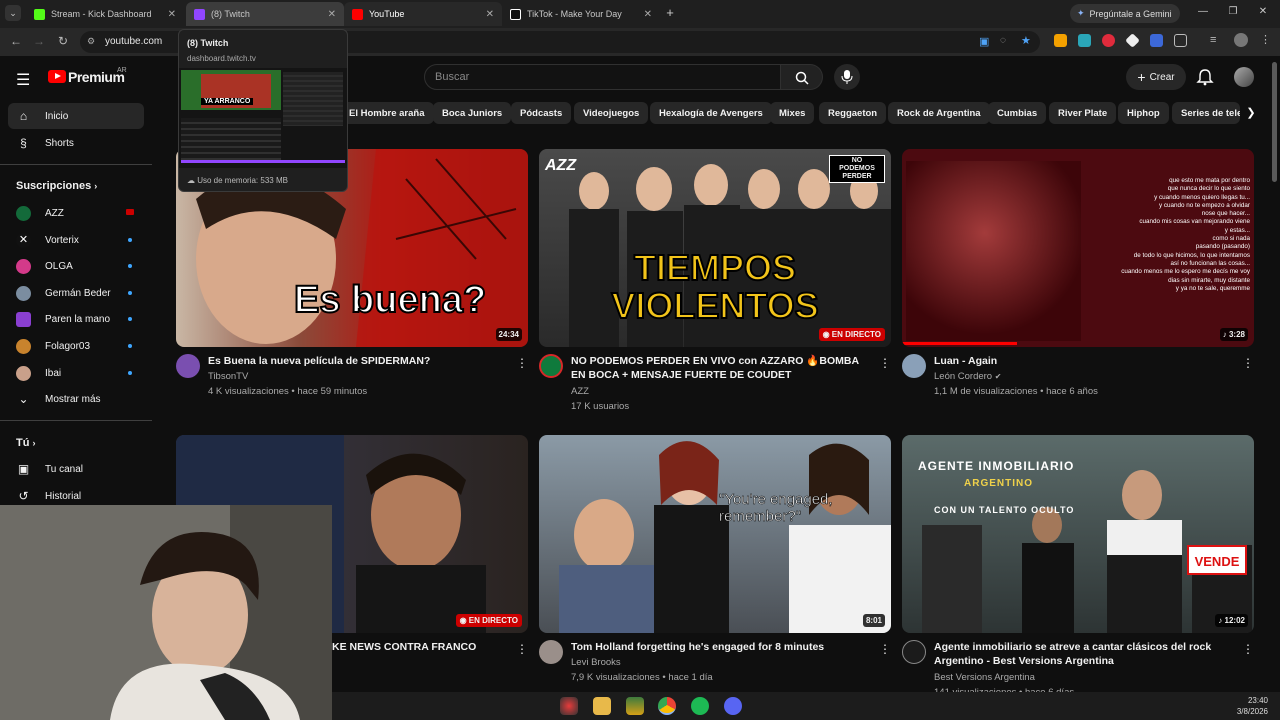  I want to click on chip: Series de telev, so click(1206, 113).